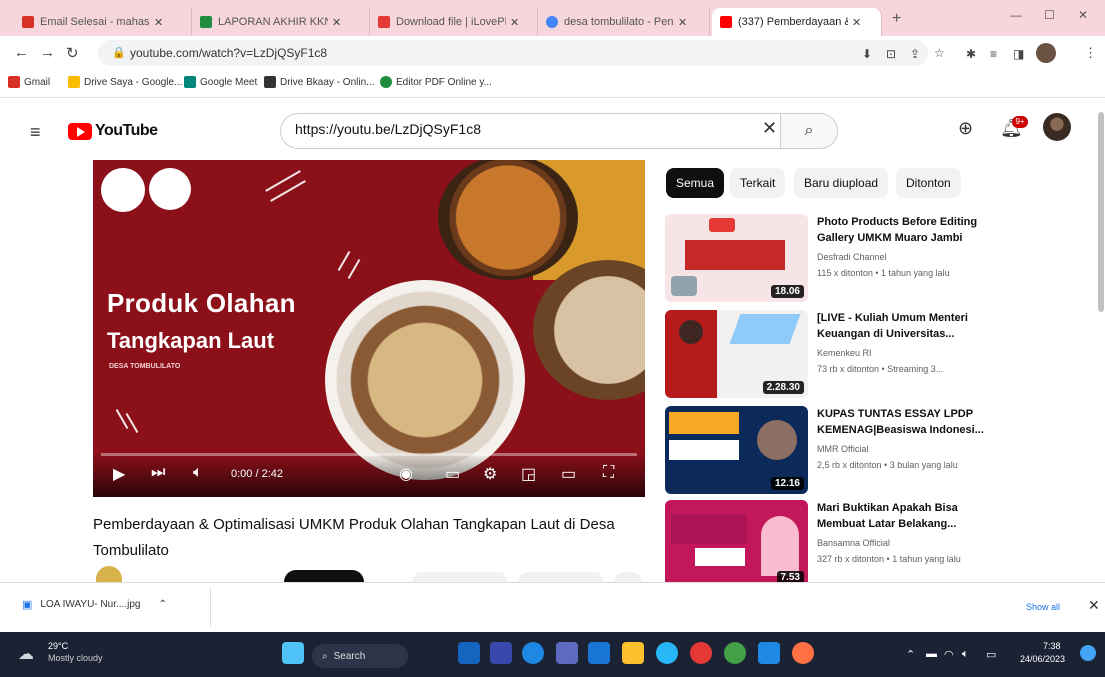 The height and width of the screenshot is (677, 1105). Describe the element at coordinates (257, 474) in the screenshot. I see `video-time: 0:00 / 2:42` at that location.